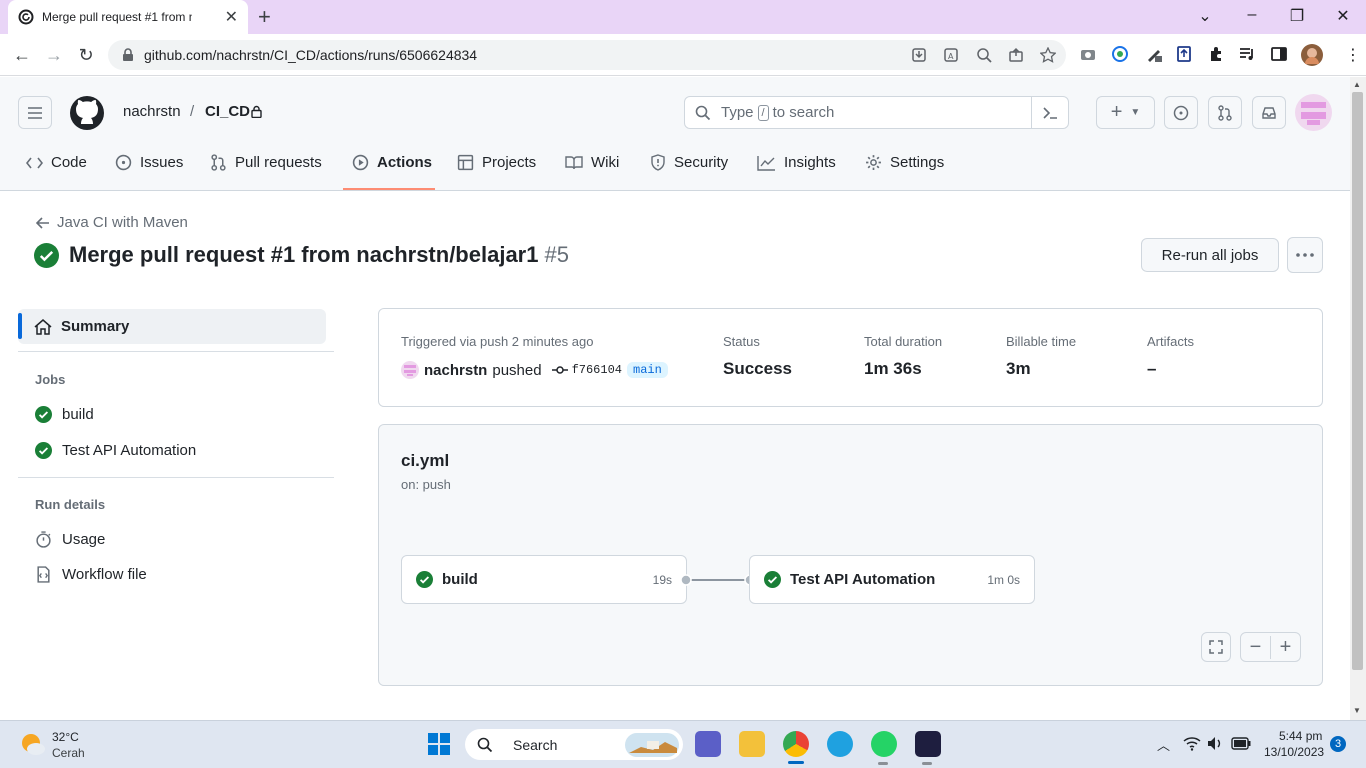 The height and width of the screenshot is (768, 1366). I want to click on battery-icon, so click(1241, 743).